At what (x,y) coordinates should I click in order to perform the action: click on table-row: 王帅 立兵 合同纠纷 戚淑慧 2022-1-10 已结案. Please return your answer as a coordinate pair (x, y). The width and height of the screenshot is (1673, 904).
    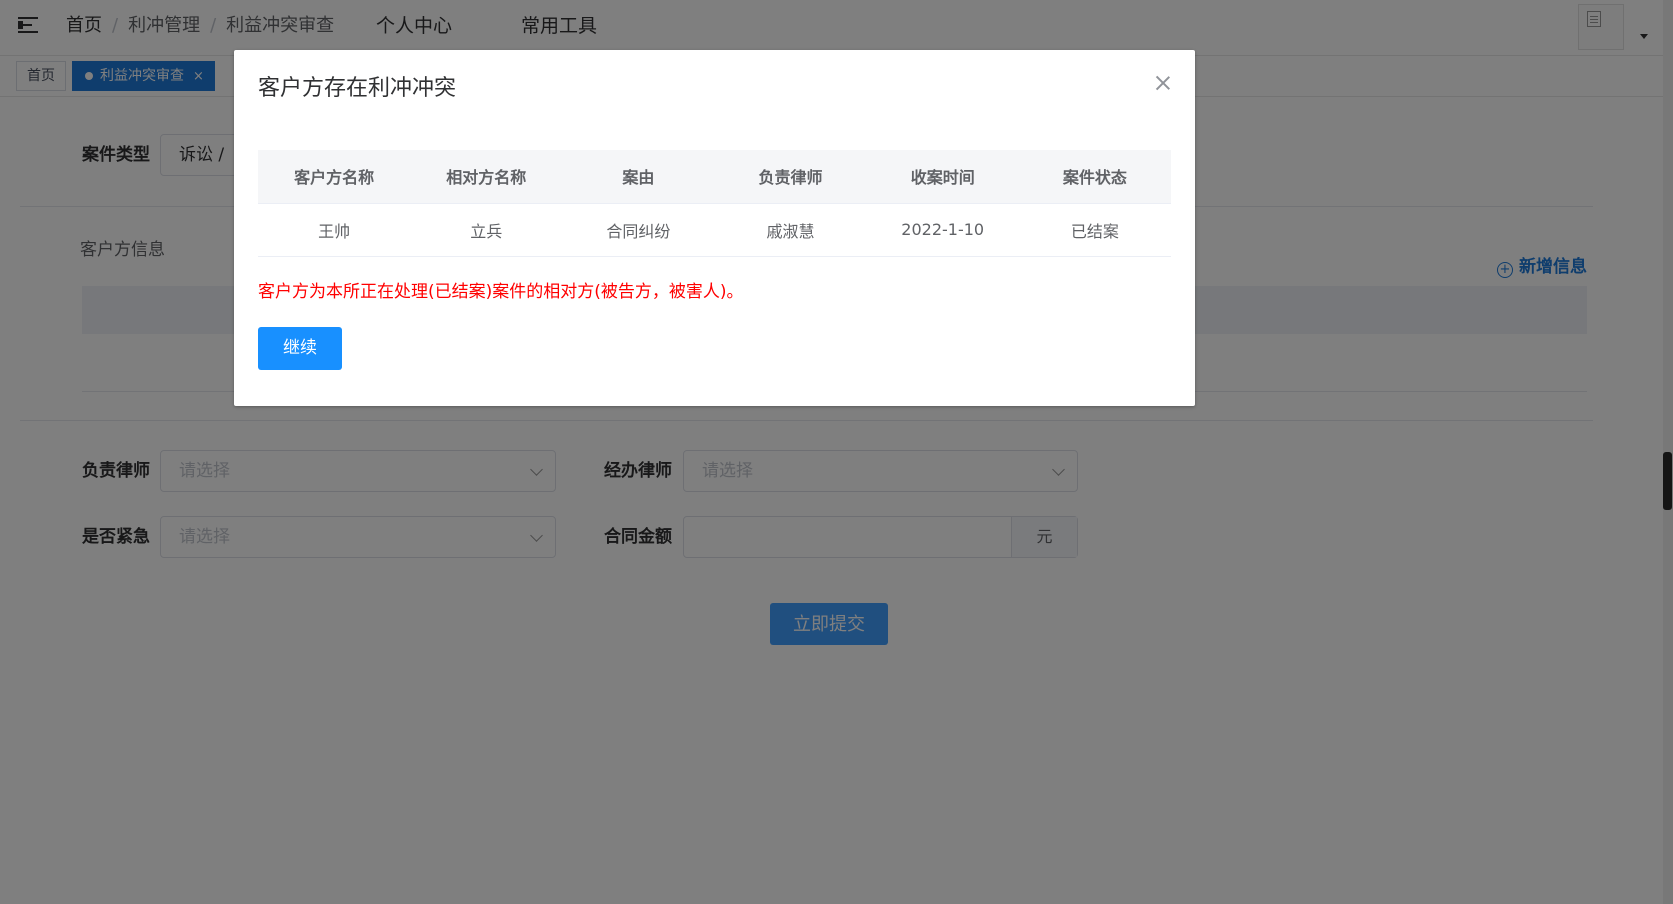
    Looking at the image, I should click on (714, 230).